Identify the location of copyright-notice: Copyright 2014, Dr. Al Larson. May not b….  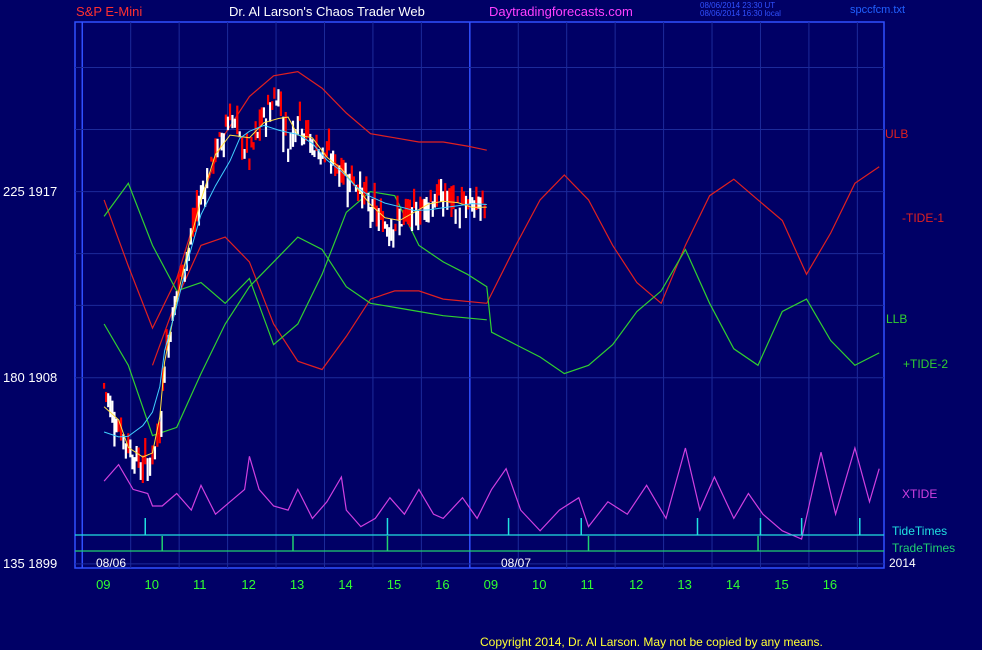
(651, 642).